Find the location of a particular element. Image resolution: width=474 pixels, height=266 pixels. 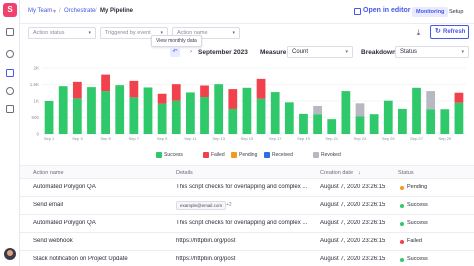

y-tick-label: 500 is located at coordinates (35, 117).